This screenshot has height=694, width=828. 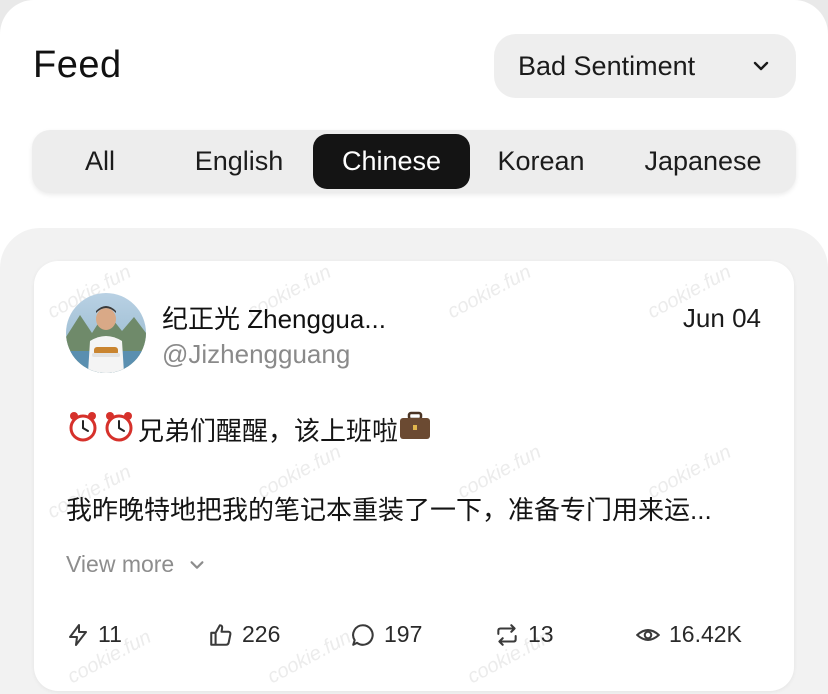 What do you see at coordinates (261, 634) in the screenshot?
I see `like-count: 226` at bounding box center [261, 634].